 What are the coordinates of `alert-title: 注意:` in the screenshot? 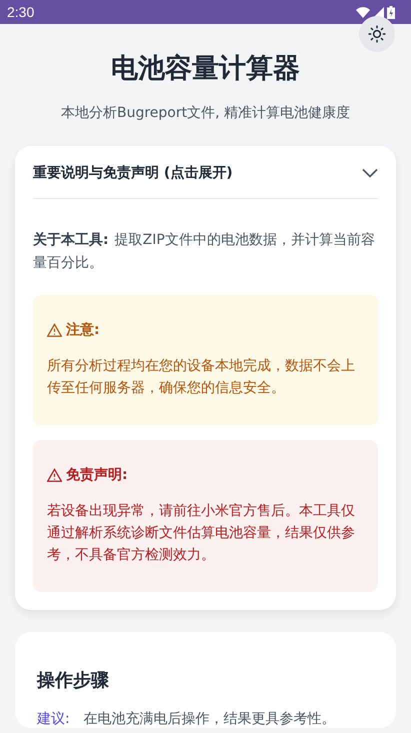 It's located at (83, 330).